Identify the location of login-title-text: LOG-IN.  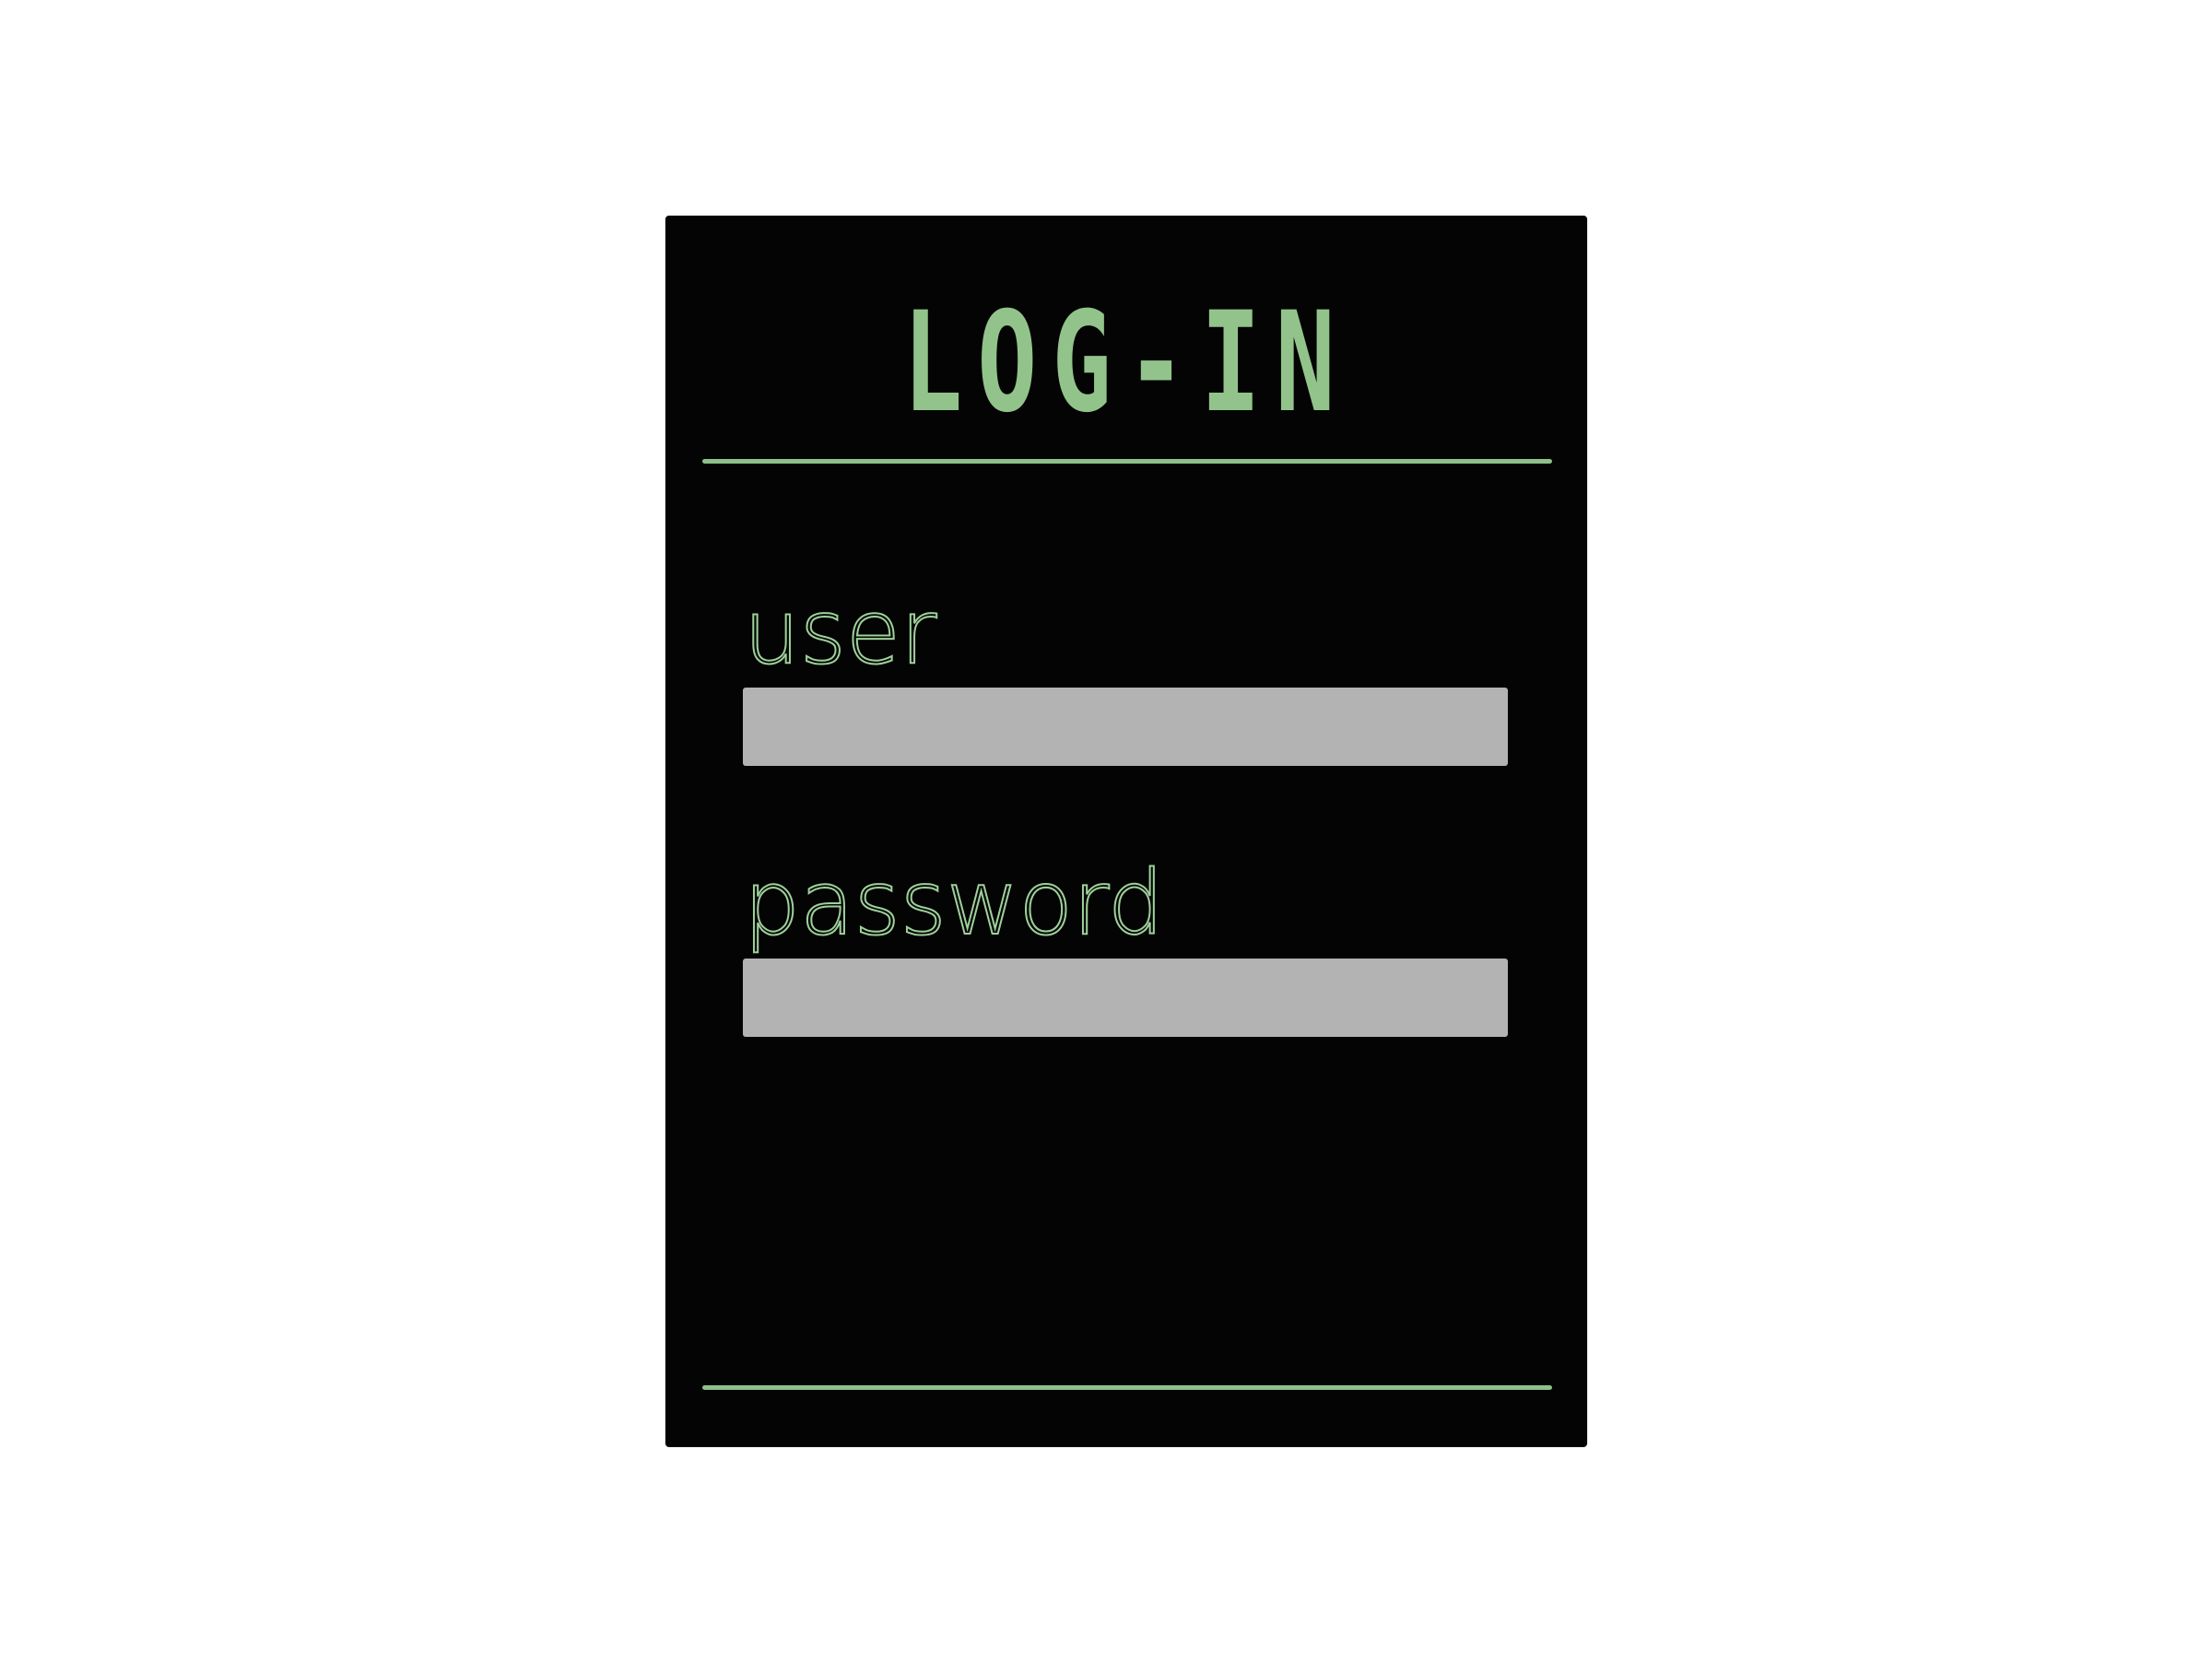
(1126, 363).